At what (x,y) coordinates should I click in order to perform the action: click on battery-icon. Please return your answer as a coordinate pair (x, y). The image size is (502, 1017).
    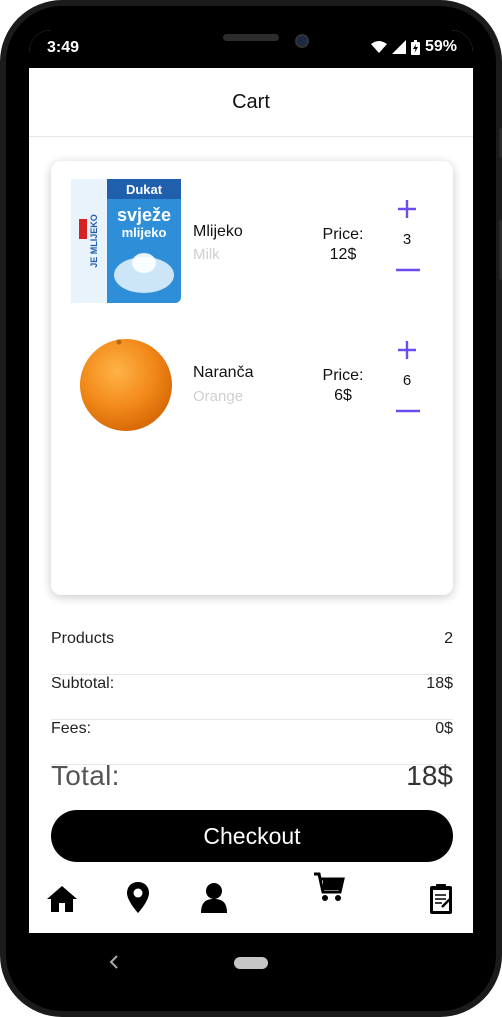
    Looking at the image, I should click on (415, 47).